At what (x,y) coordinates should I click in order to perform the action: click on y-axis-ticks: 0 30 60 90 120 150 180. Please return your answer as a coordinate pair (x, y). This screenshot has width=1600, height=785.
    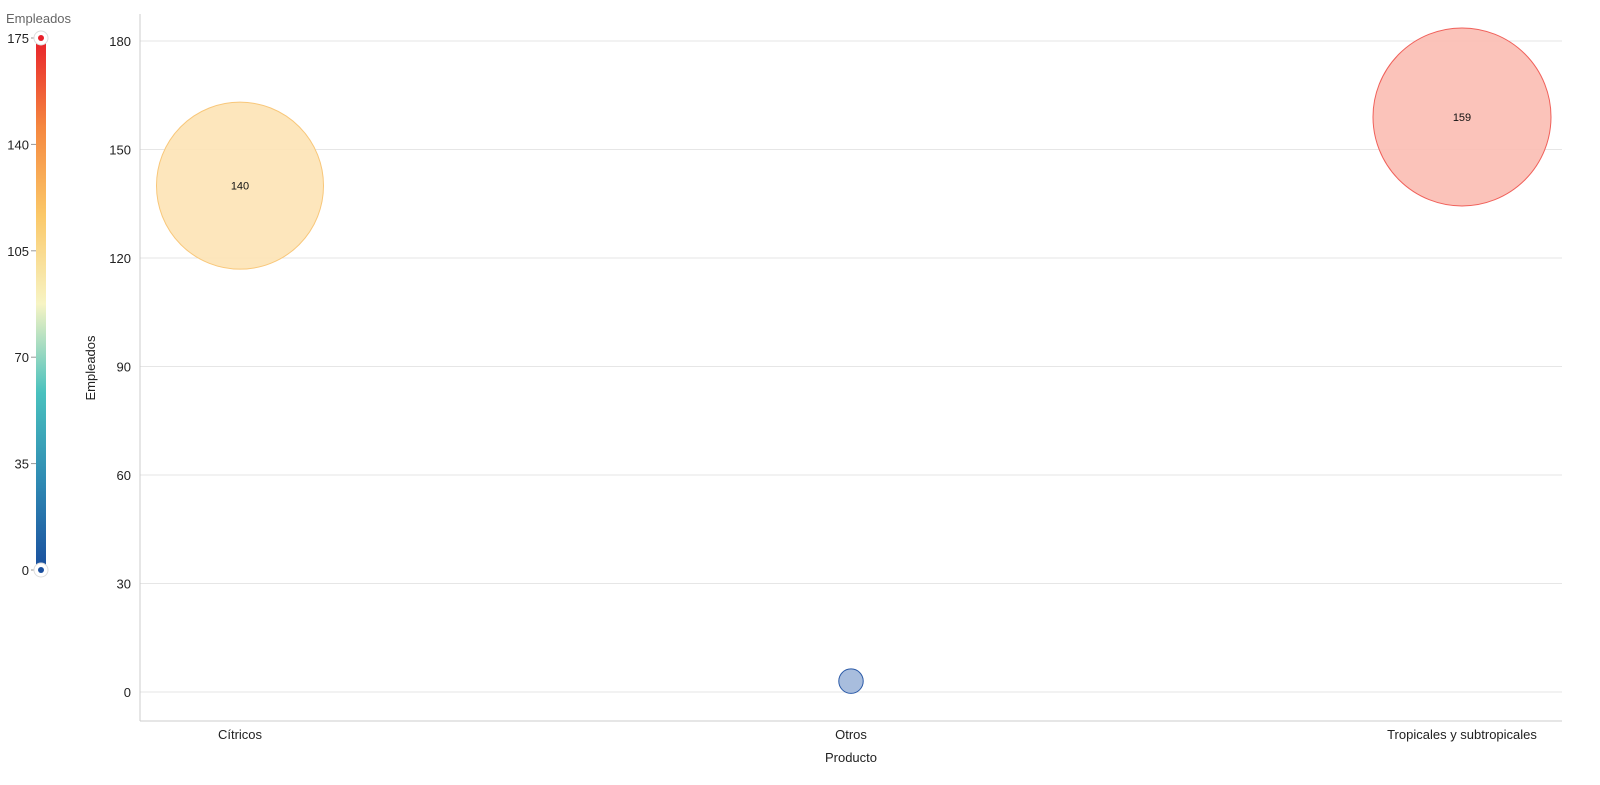
    Looking at the image, I should click on (120, 367).